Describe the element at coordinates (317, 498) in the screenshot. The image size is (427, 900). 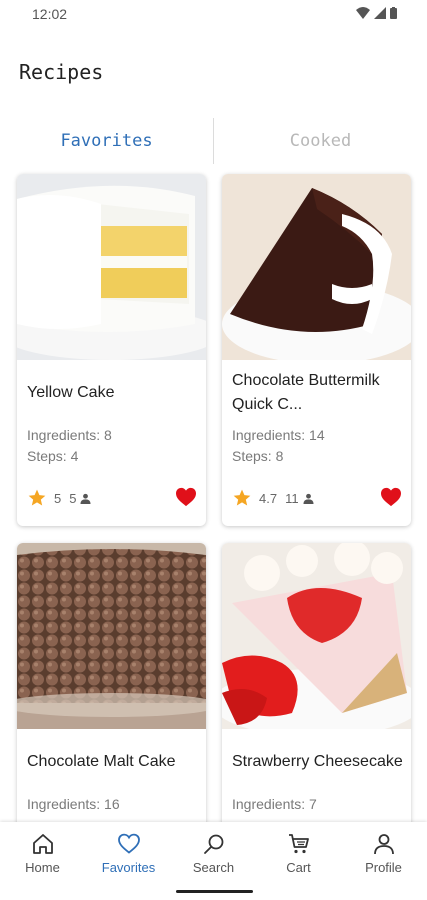
I see `card-footer: 4.7 11` at that location.